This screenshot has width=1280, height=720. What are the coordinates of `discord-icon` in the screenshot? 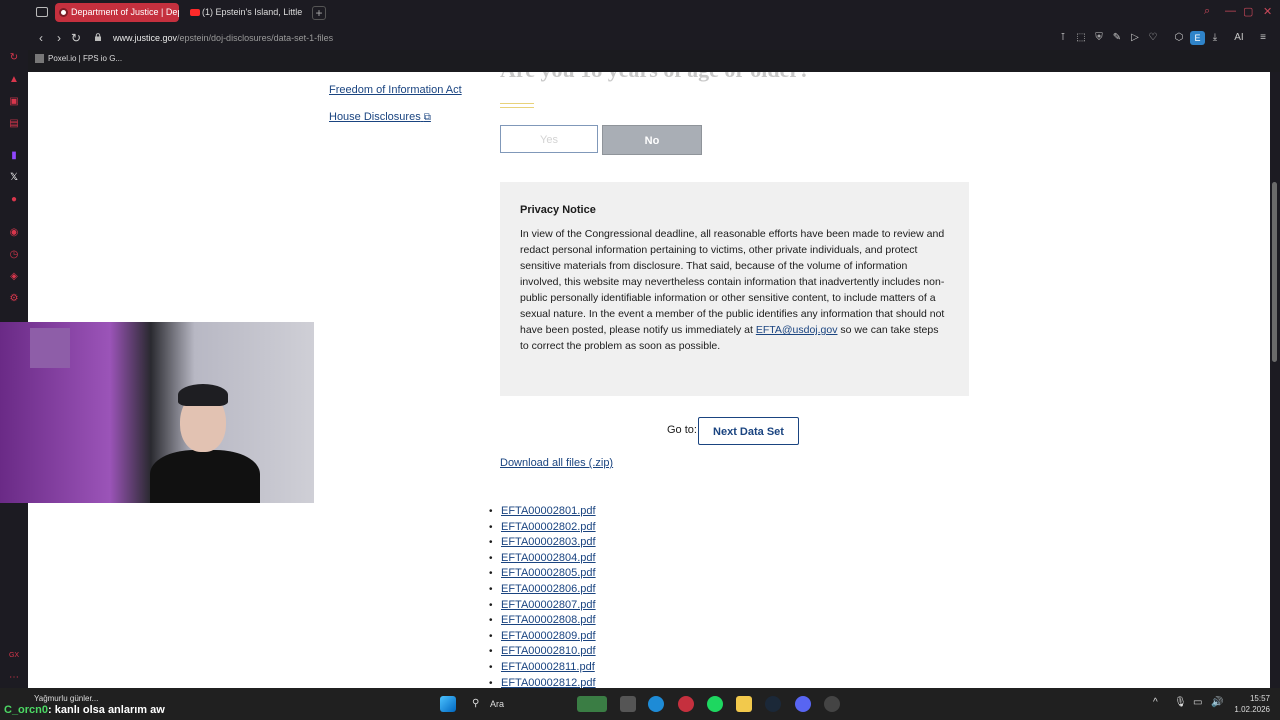 It's located at (803, 704).